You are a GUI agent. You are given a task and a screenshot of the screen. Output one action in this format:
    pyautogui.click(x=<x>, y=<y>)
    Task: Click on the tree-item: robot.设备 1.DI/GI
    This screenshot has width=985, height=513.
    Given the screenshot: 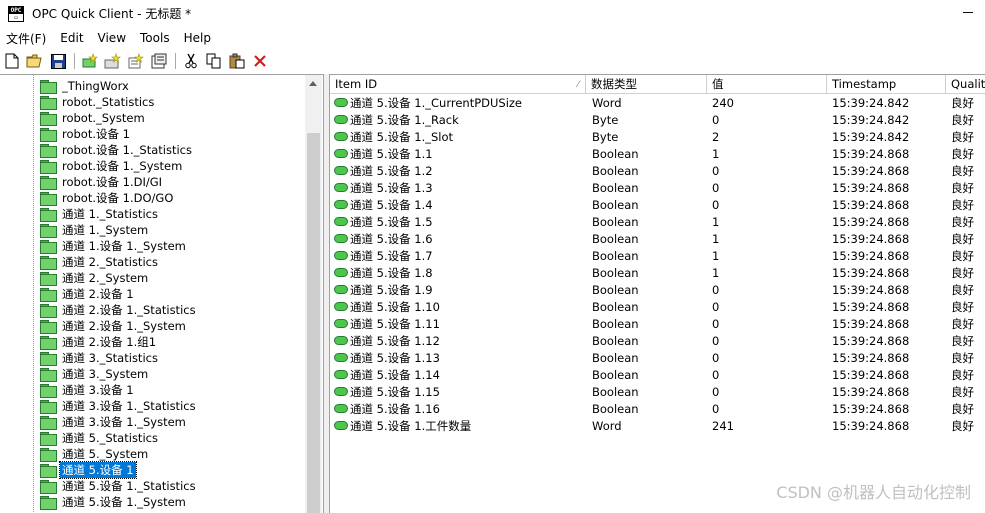 What is the action you would take?
    pyautogui.click(x=102, y=182)
    